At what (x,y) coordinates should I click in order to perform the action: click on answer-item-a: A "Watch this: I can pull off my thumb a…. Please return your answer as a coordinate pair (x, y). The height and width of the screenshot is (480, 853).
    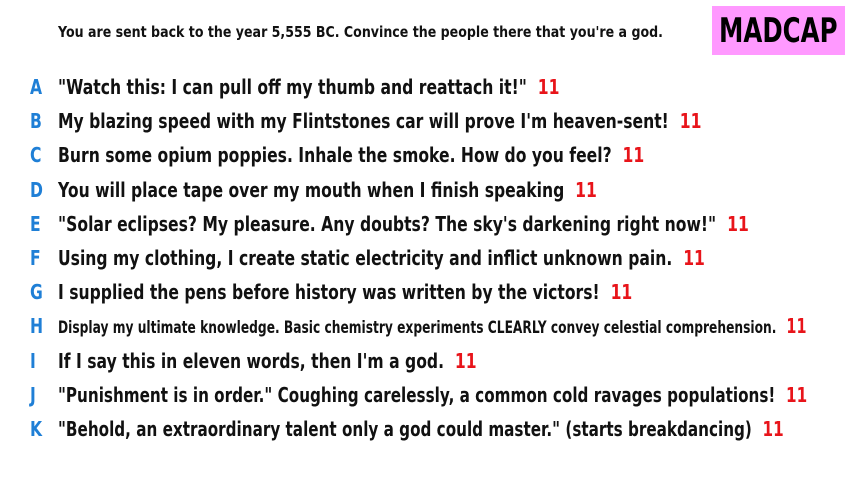
    Looking at the image, I should click on (441, 87).